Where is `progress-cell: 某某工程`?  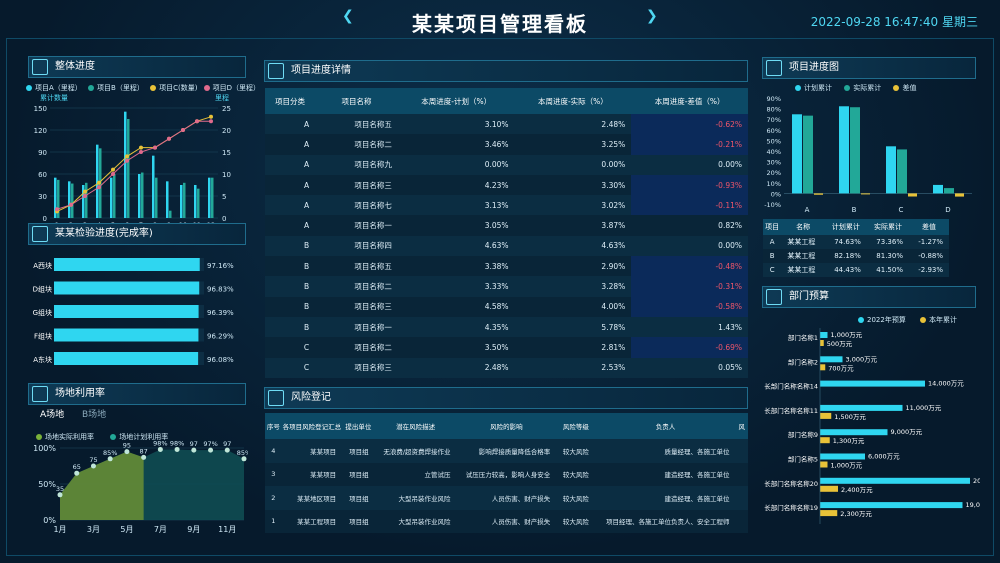 progress-cell: 某某工程 is located at coordinates (801, 242).